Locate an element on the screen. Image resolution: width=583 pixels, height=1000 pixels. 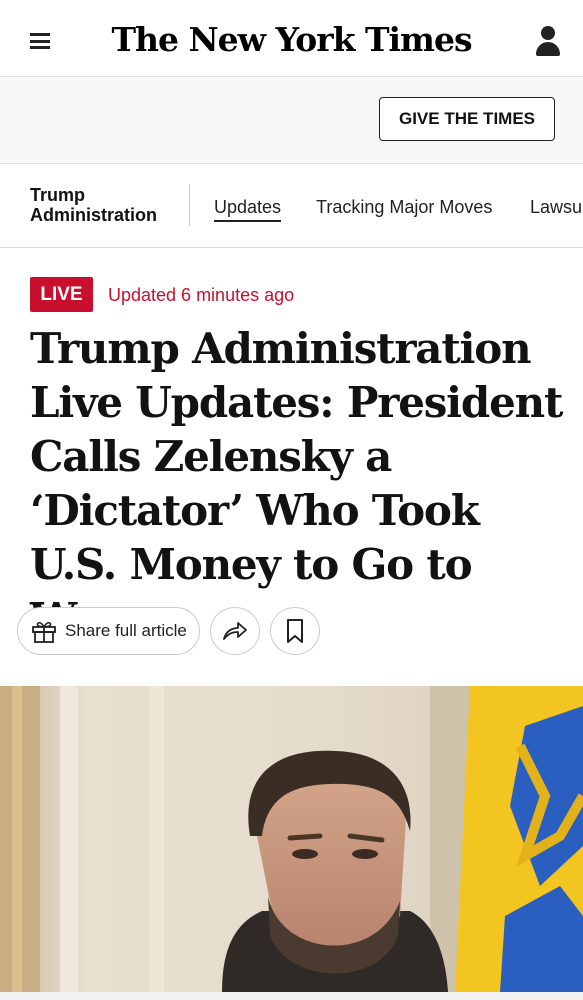
share-button is located at coordinates (235, 631).